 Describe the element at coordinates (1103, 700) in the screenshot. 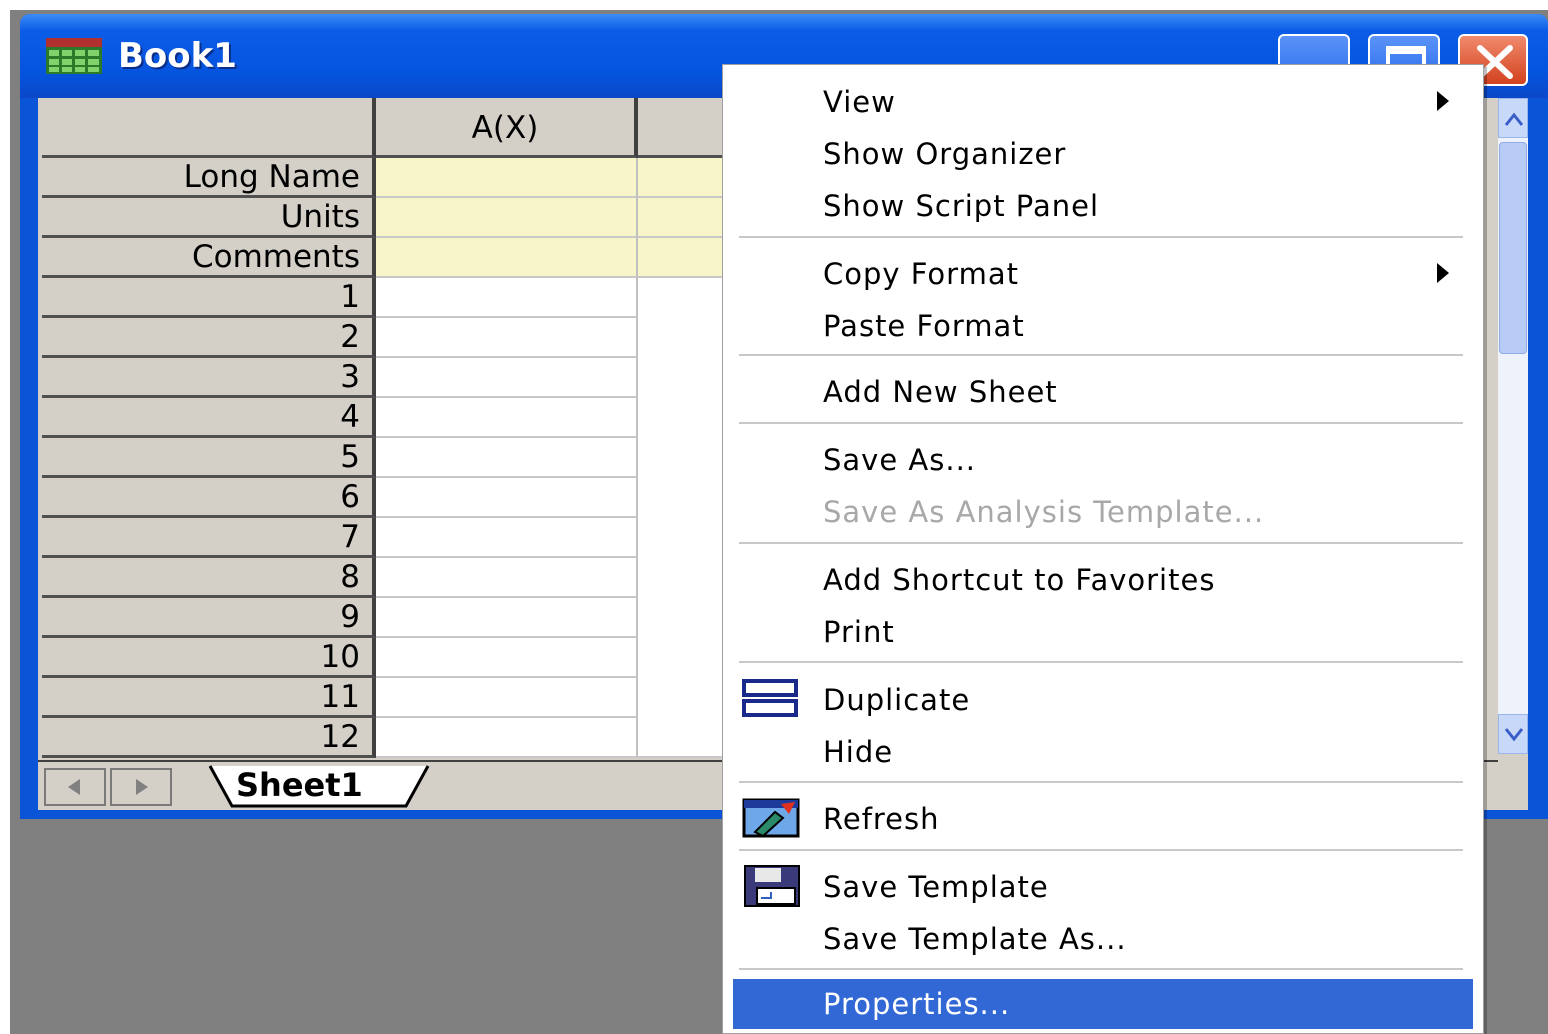

I see `menu-item-duplicate: Duplicate` at that location.